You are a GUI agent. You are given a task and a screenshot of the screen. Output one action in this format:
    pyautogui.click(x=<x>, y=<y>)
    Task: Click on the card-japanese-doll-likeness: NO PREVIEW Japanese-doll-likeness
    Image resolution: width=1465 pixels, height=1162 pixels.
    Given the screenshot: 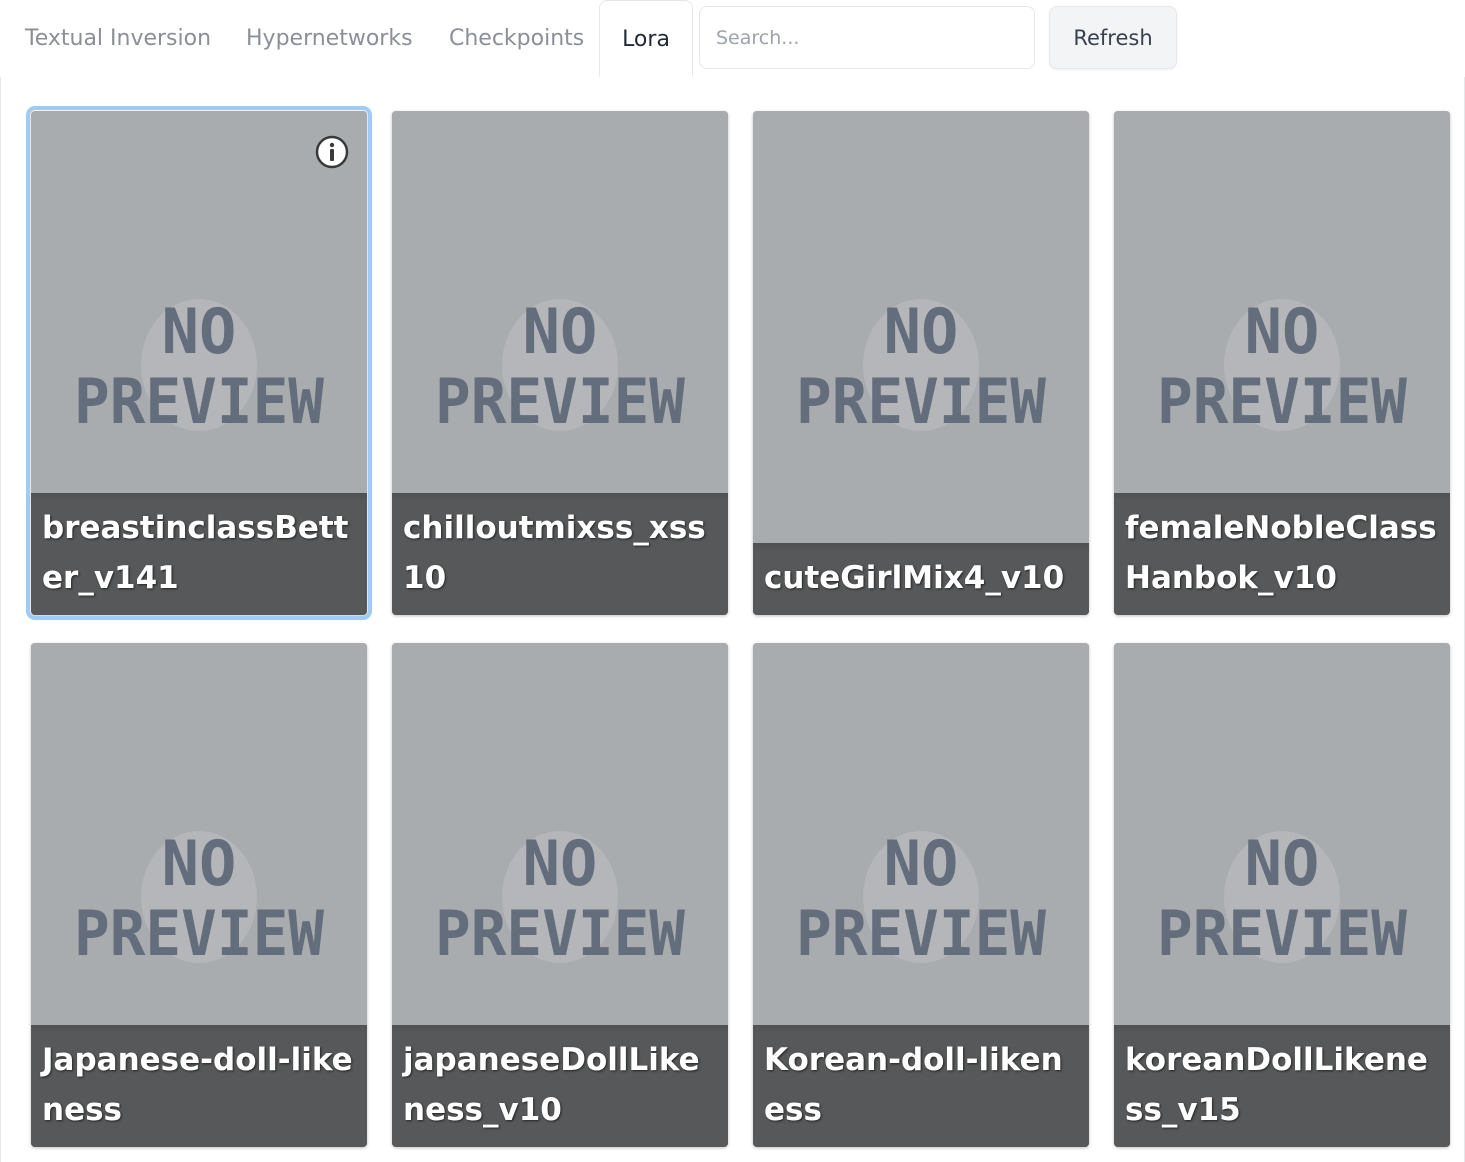 What is the action you would take?
    pyautogui.click(x=199, y=895)
    